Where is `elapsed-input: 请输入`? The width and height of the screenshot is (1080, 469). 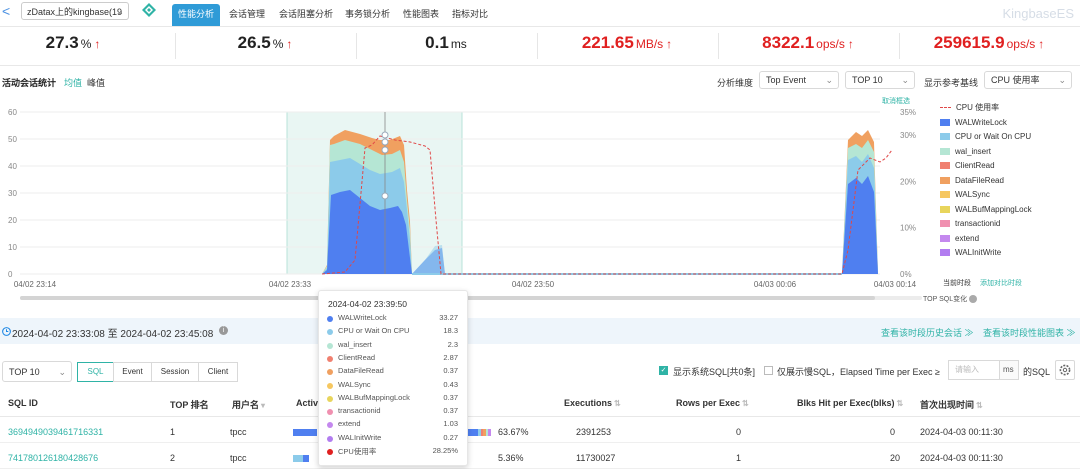
elapsed-input: 请输入 is located at coordinates (974, 370).